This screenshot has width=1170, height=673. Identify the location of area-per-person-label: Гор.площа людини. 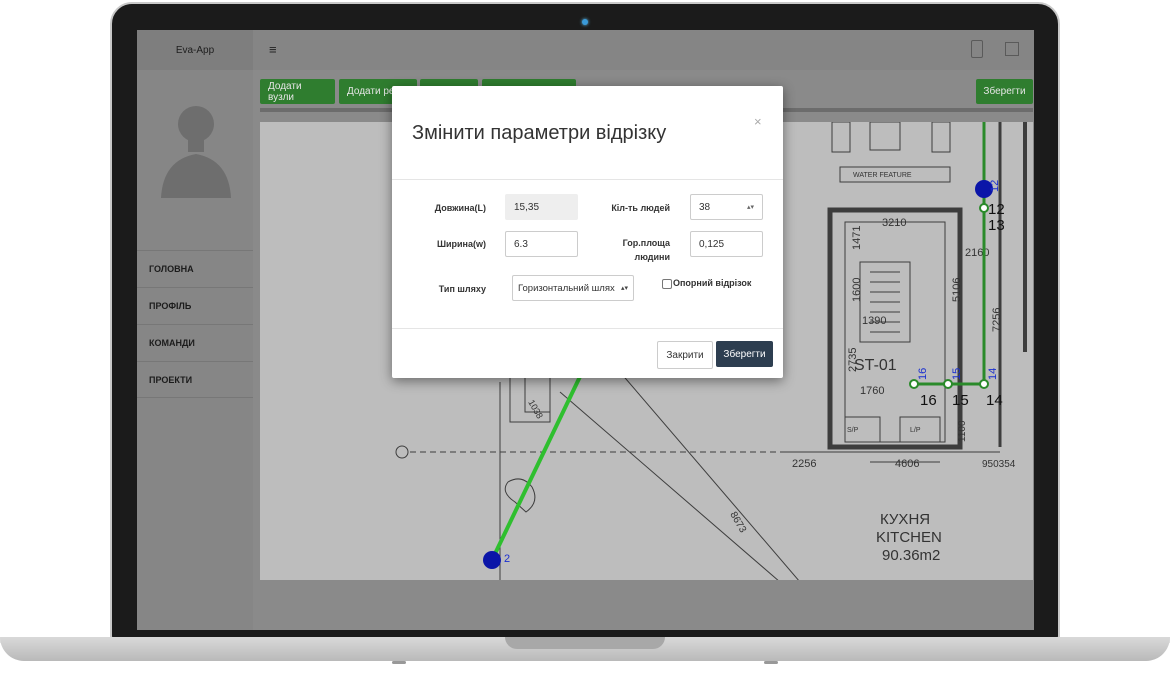
(631, 250).